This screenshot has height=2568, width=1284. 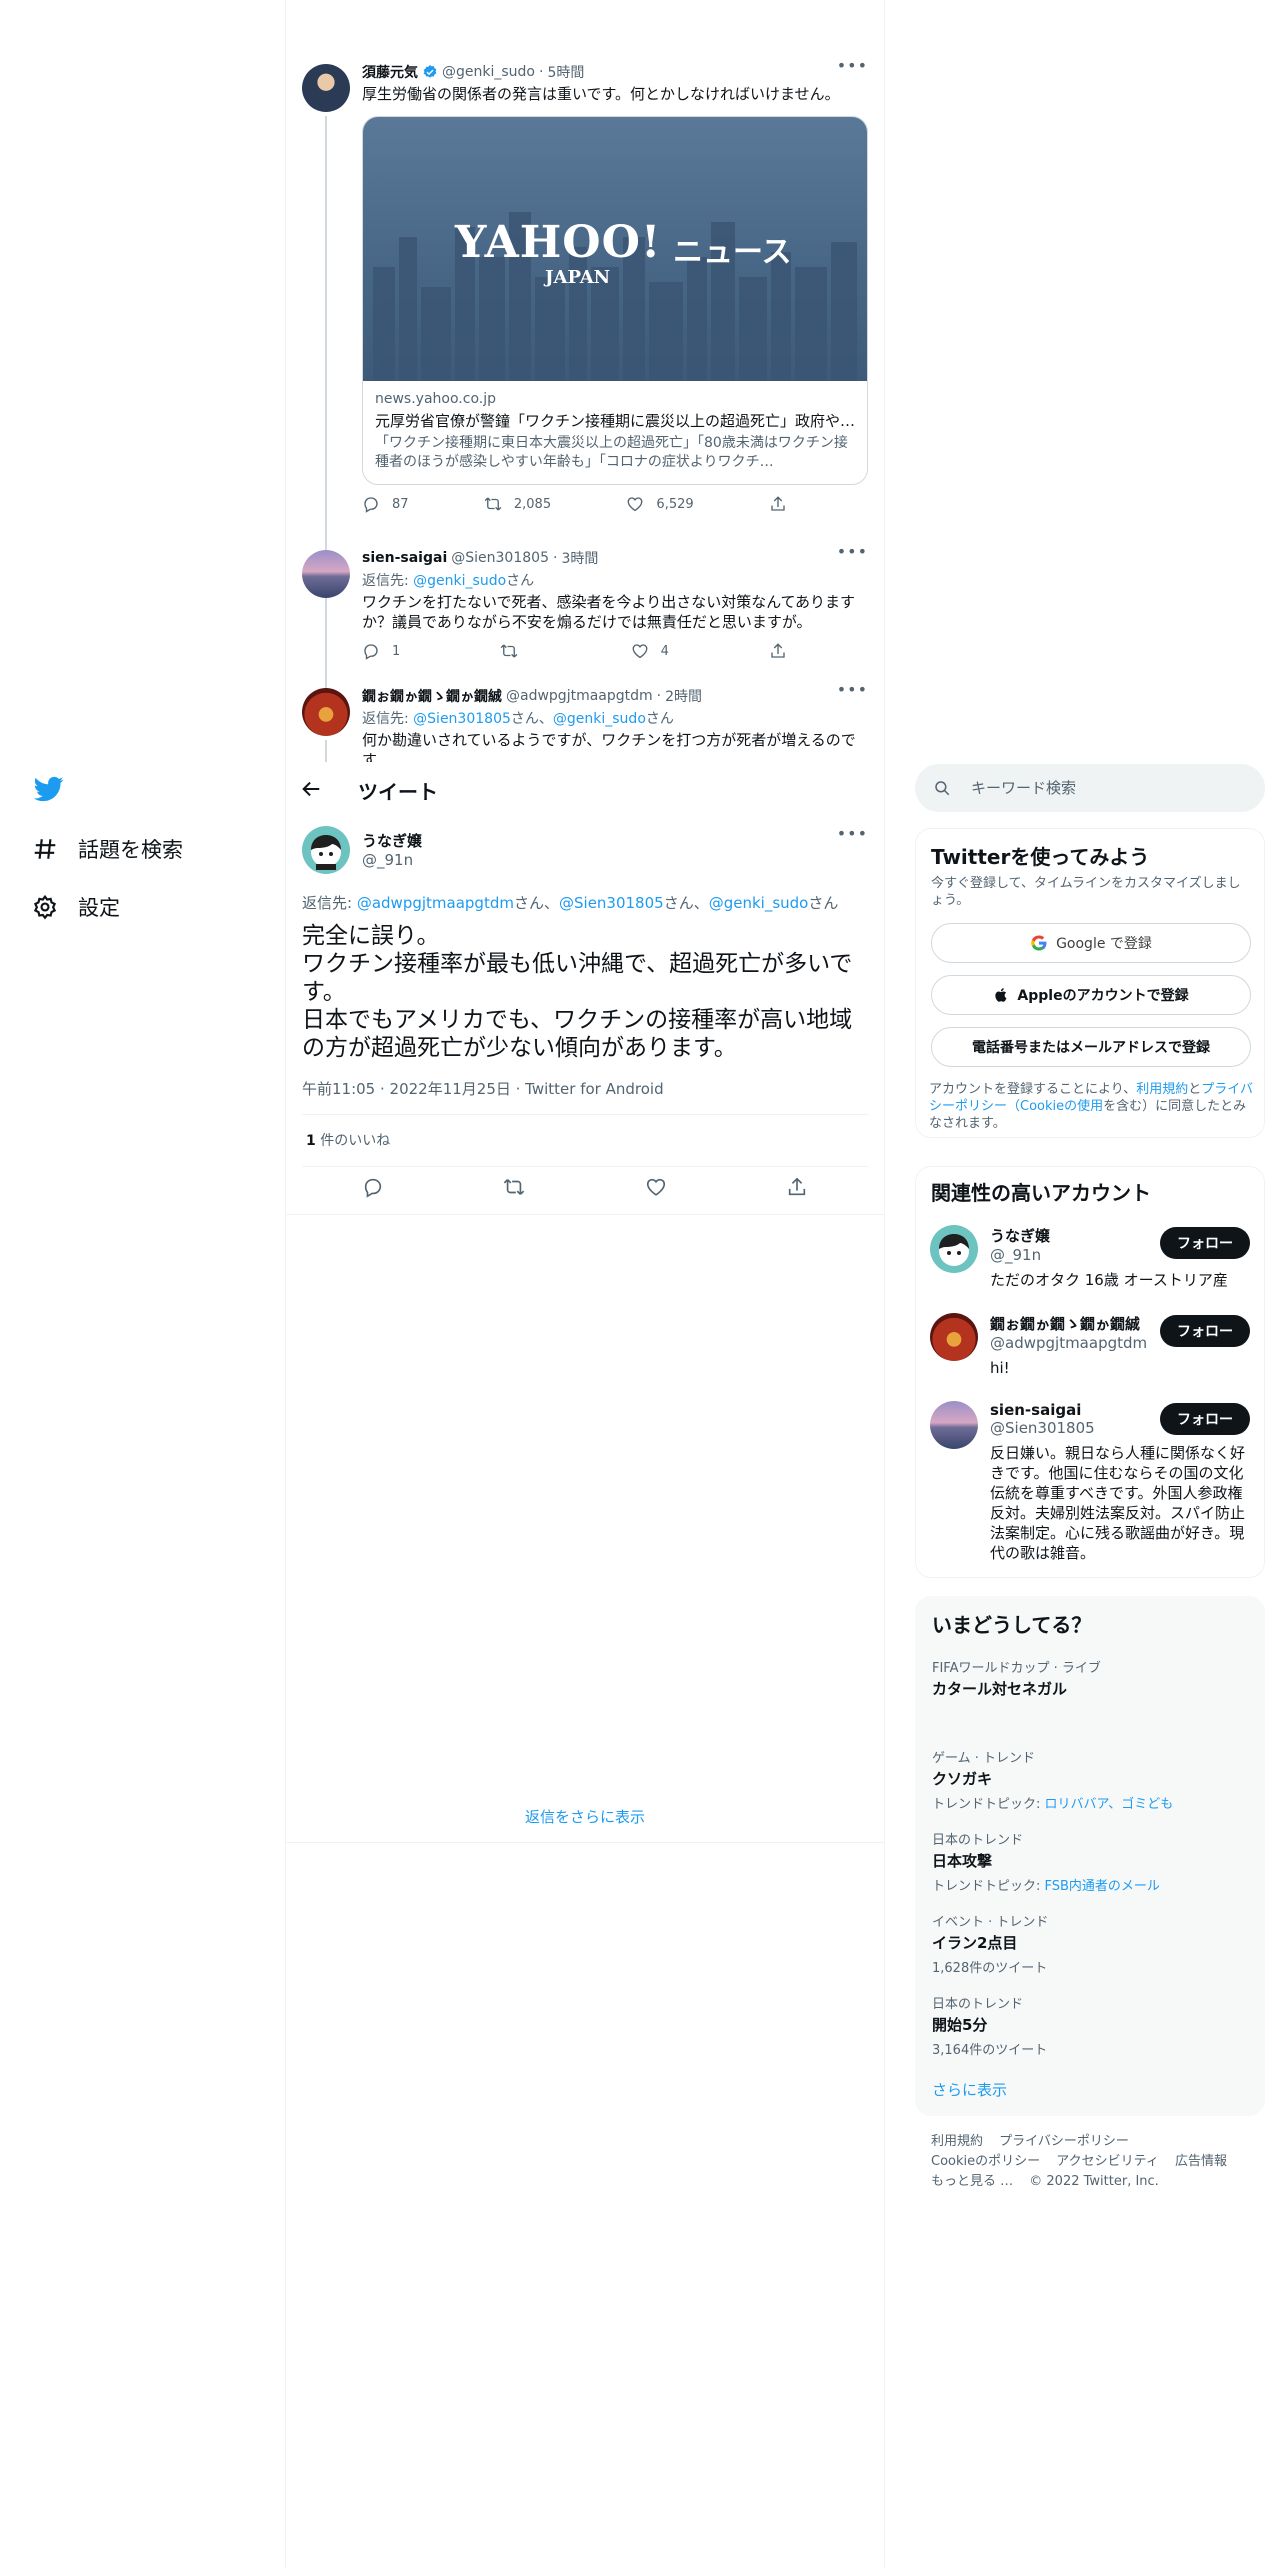 I want to click on footer-link: 利用規約, so click(x=957, y=2141).